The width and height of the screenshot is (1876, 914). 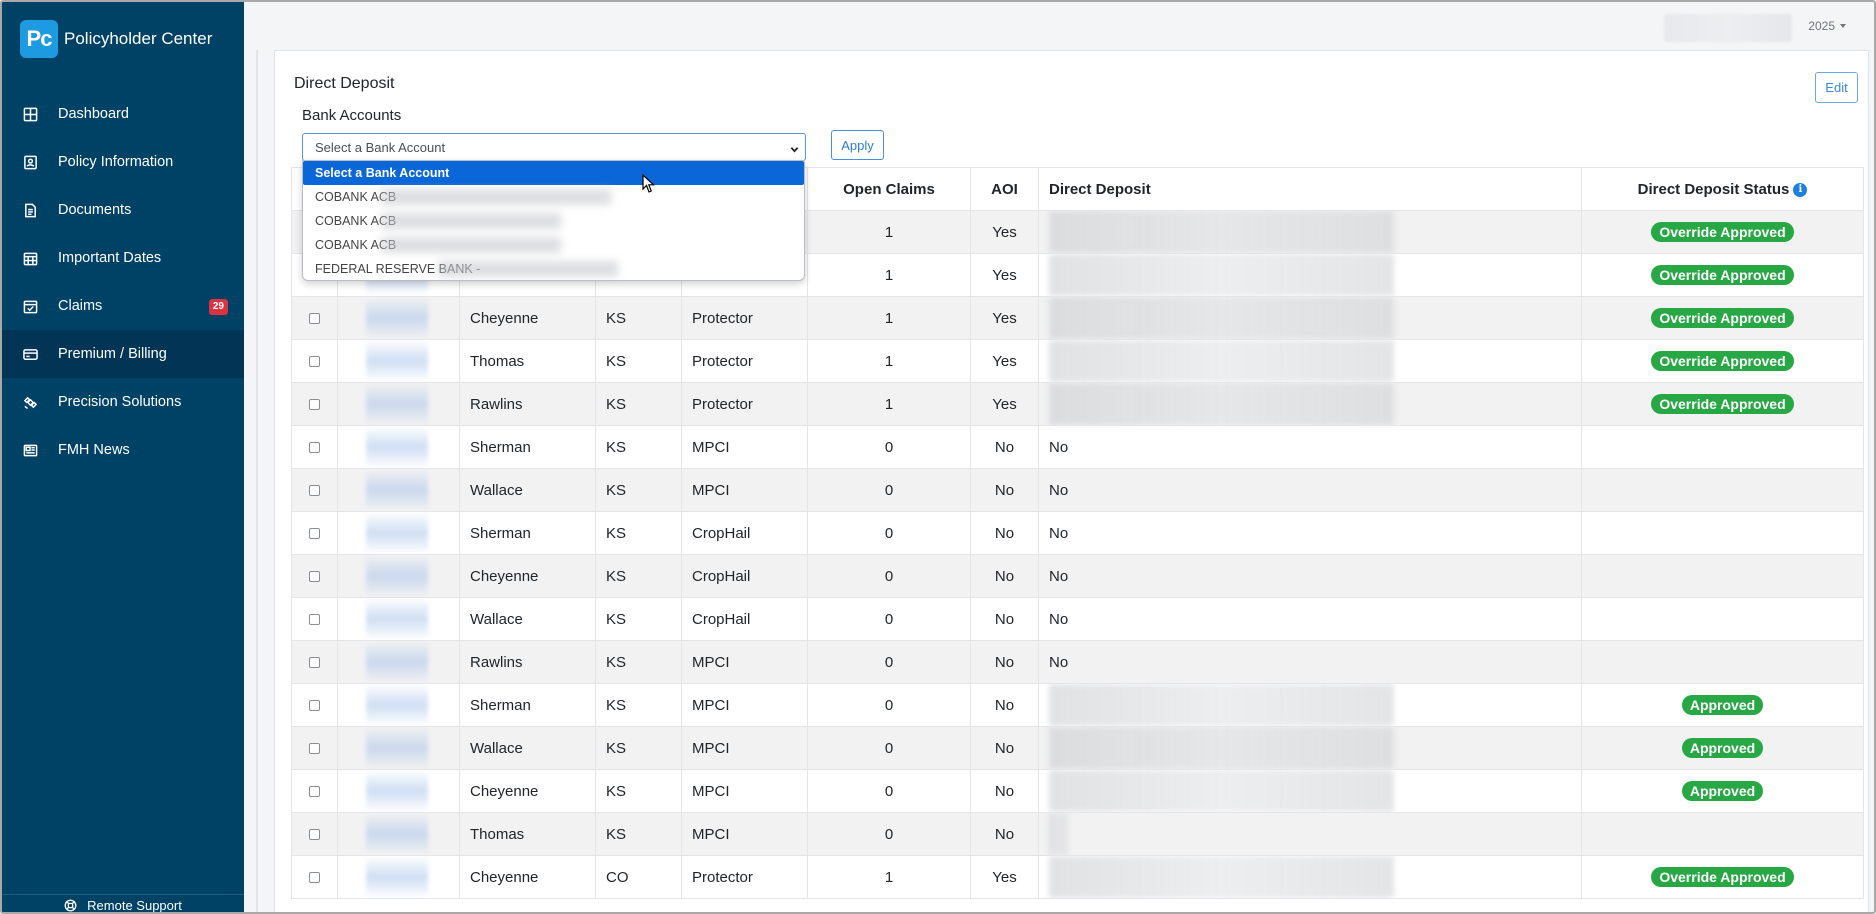 I want to click on remote-support-link: Remote Support, so click(x=123, y=903).